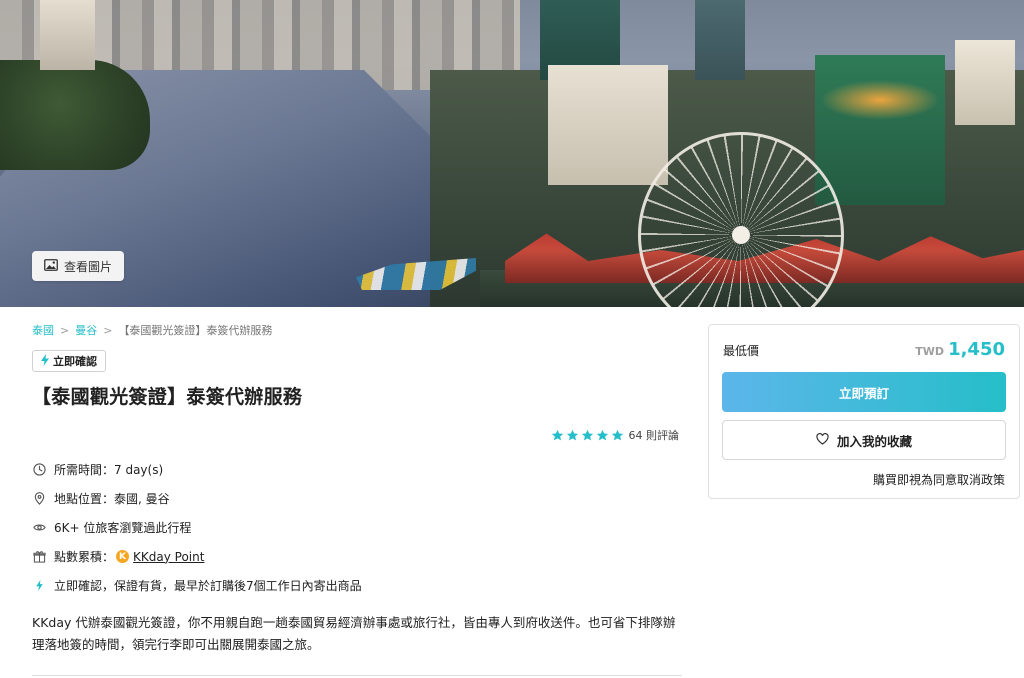  What do you see at coordinates (741, 235) in the screenshot?
I see `hero-ferris-wheel-hub` at bounding box center [741, 235].